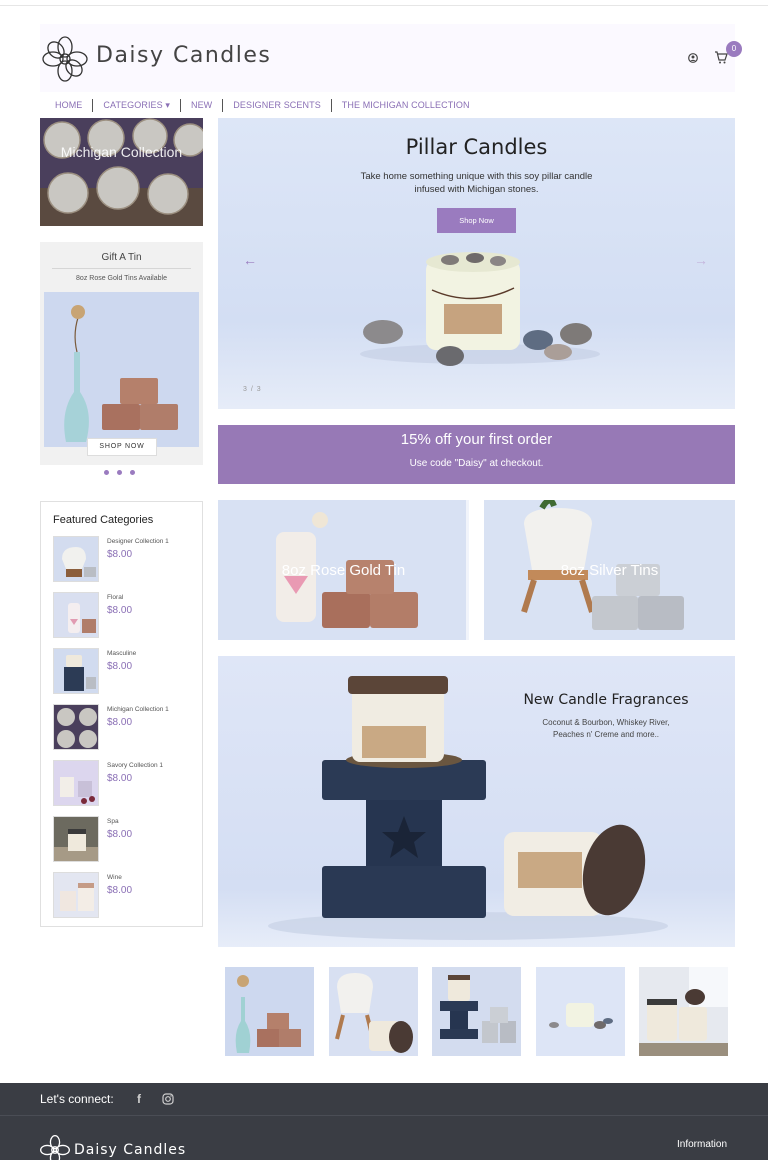  I want to click on cart-count-badge: 0, so click(734, 49).